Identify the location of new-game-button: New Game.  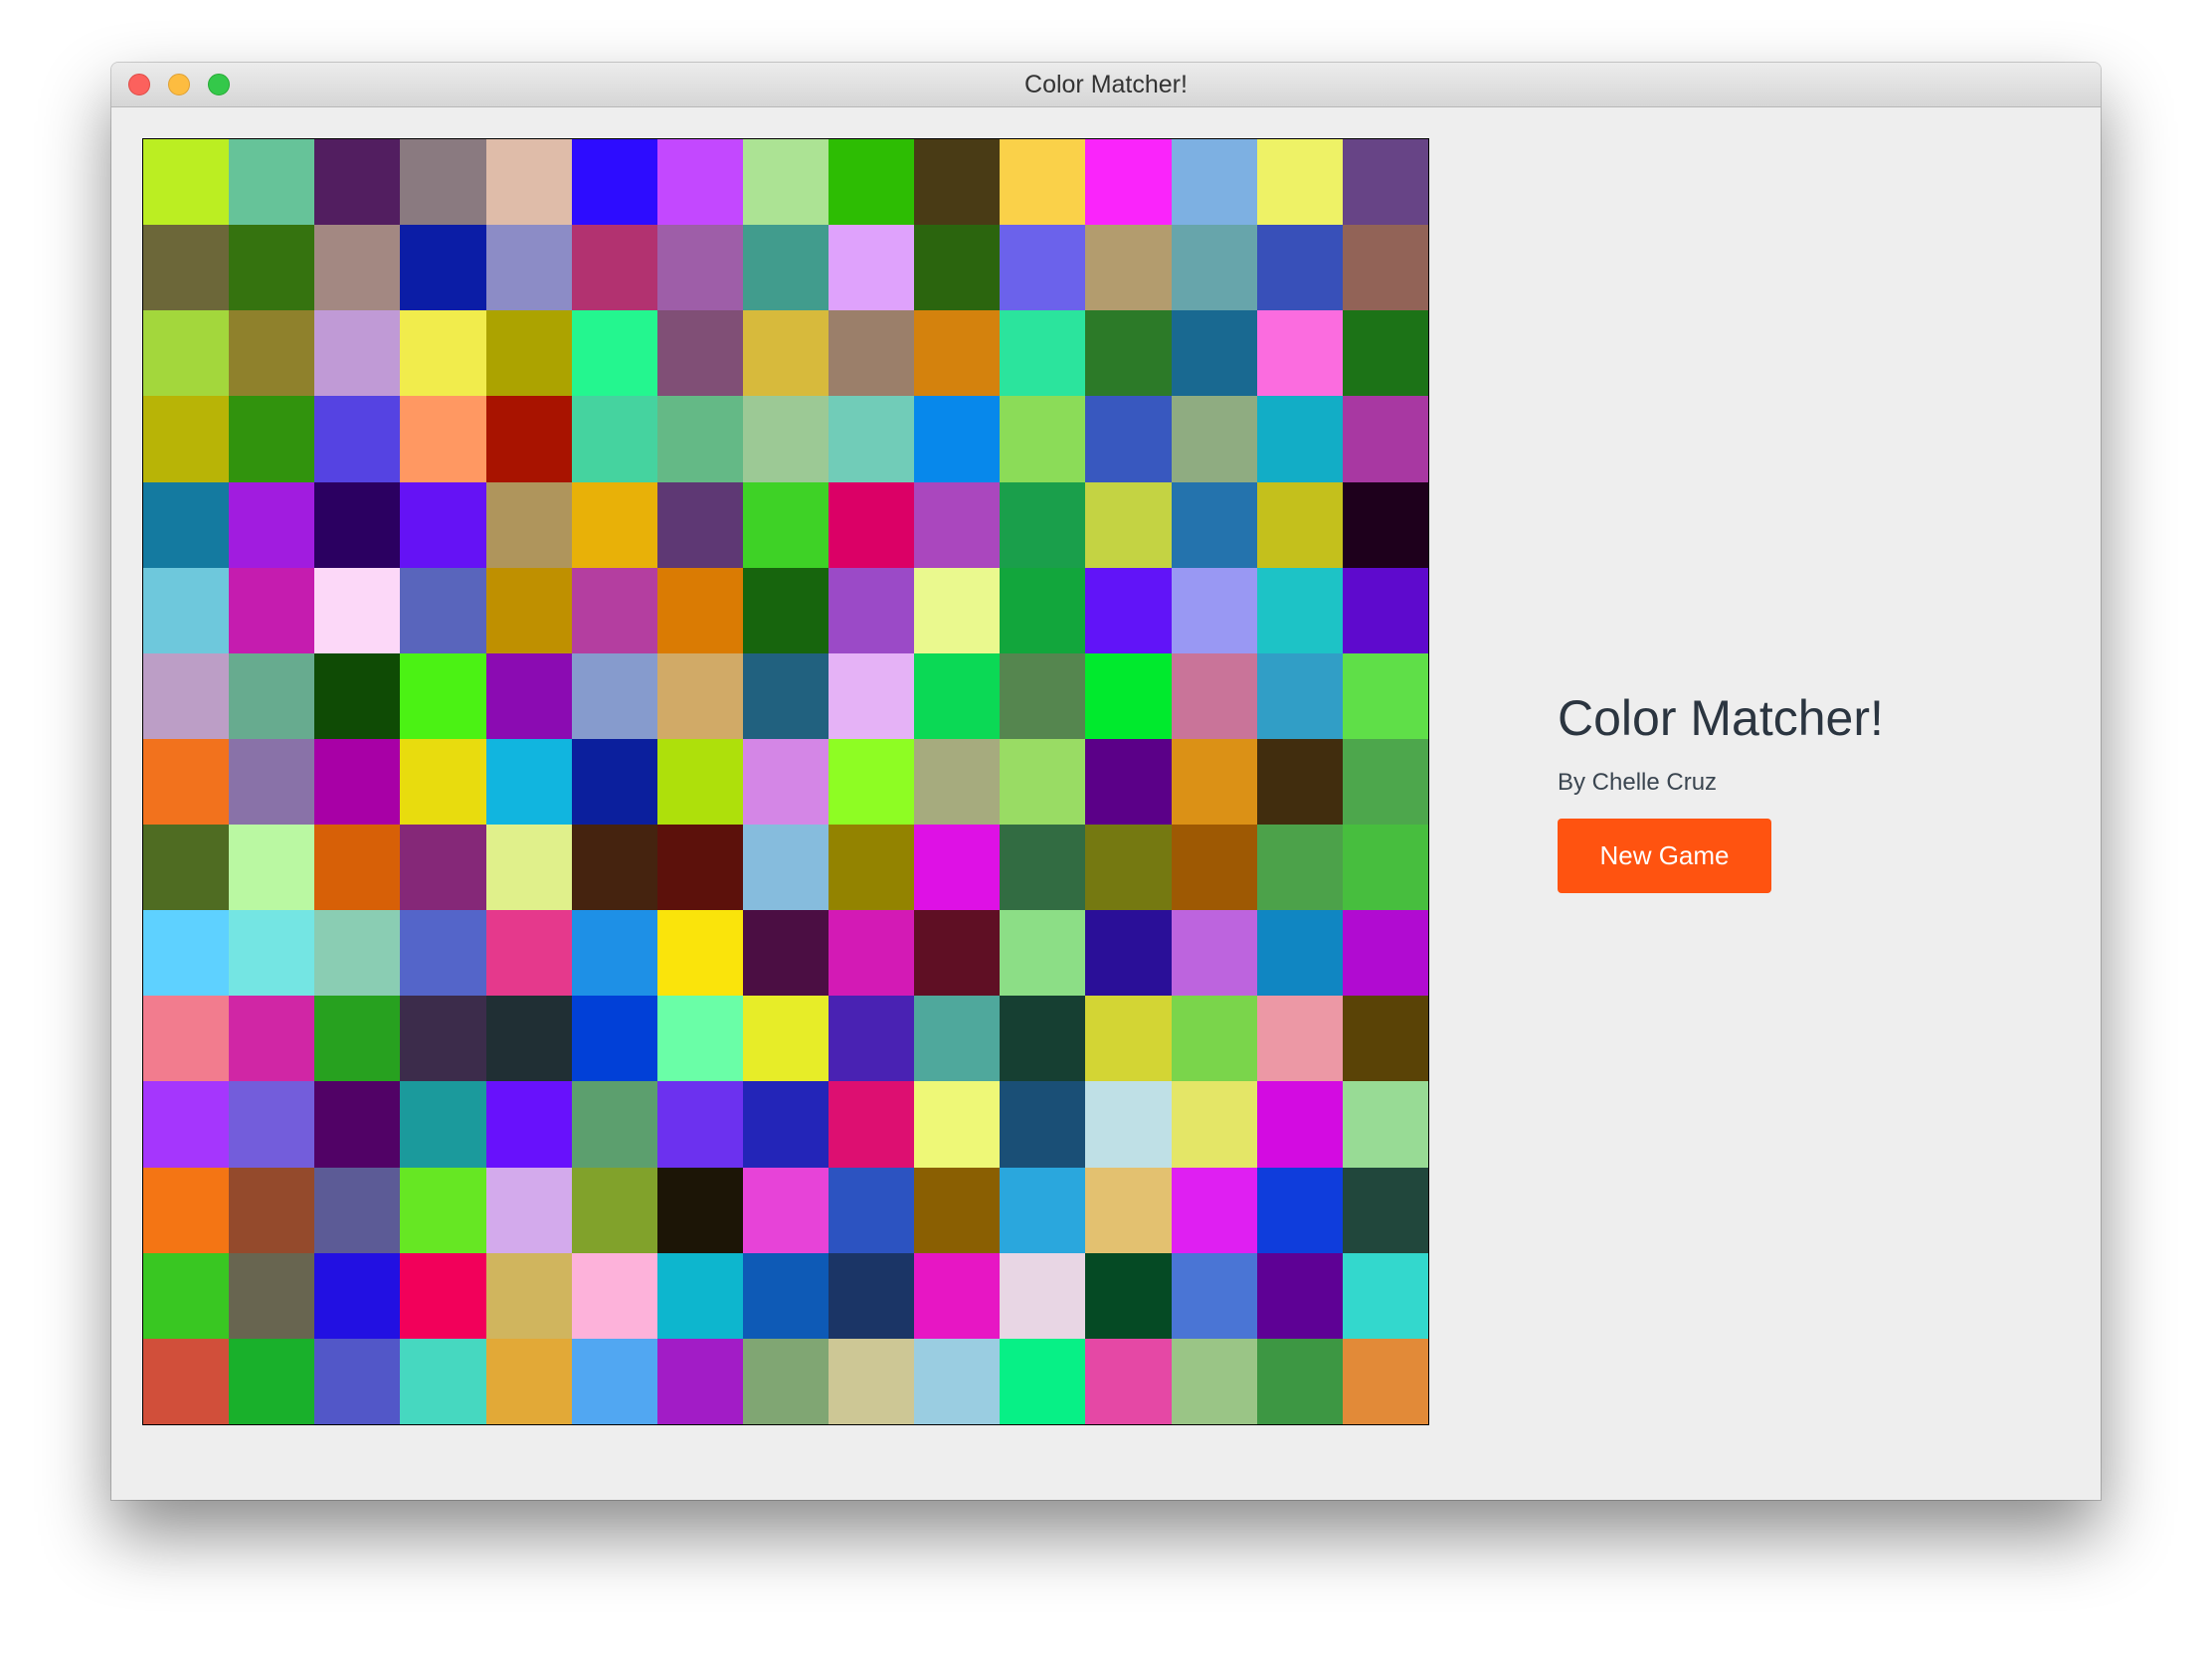
(1664, 856).